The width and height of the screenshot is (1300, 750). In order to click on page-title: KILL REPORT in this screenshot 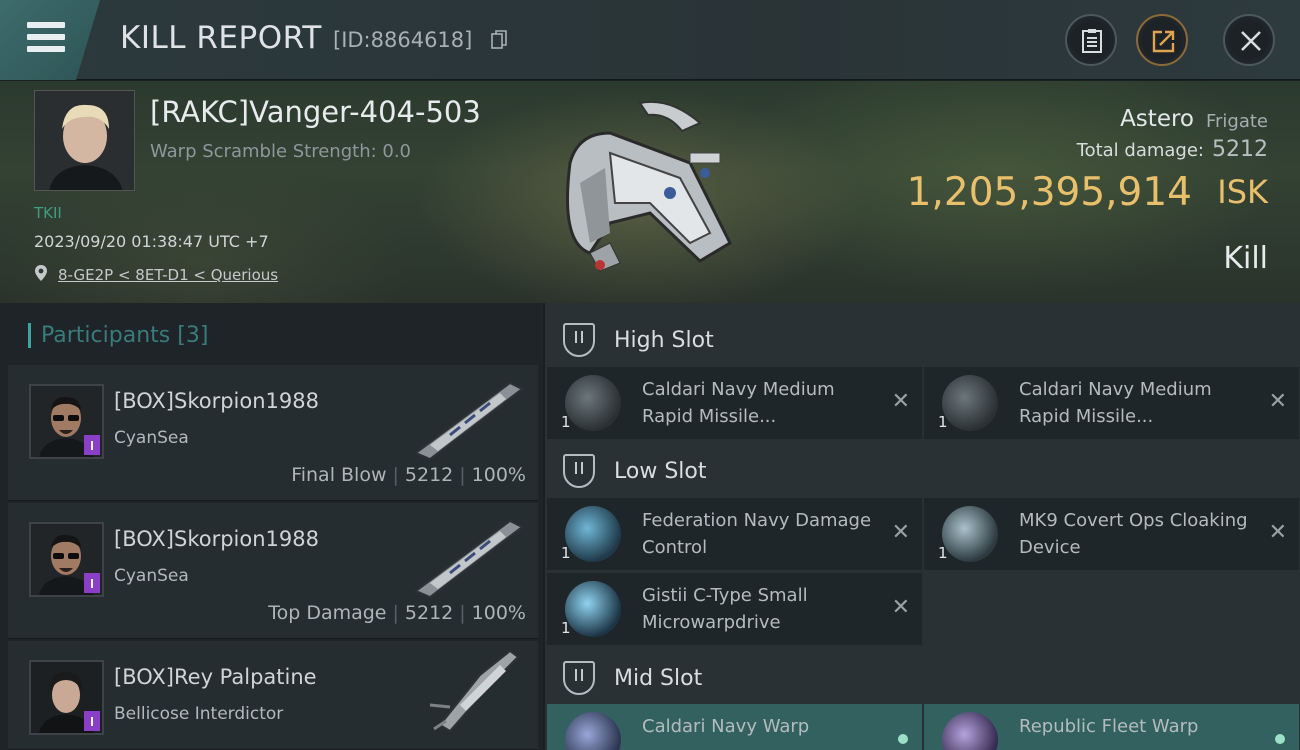, I will do `click(221, 38)`.